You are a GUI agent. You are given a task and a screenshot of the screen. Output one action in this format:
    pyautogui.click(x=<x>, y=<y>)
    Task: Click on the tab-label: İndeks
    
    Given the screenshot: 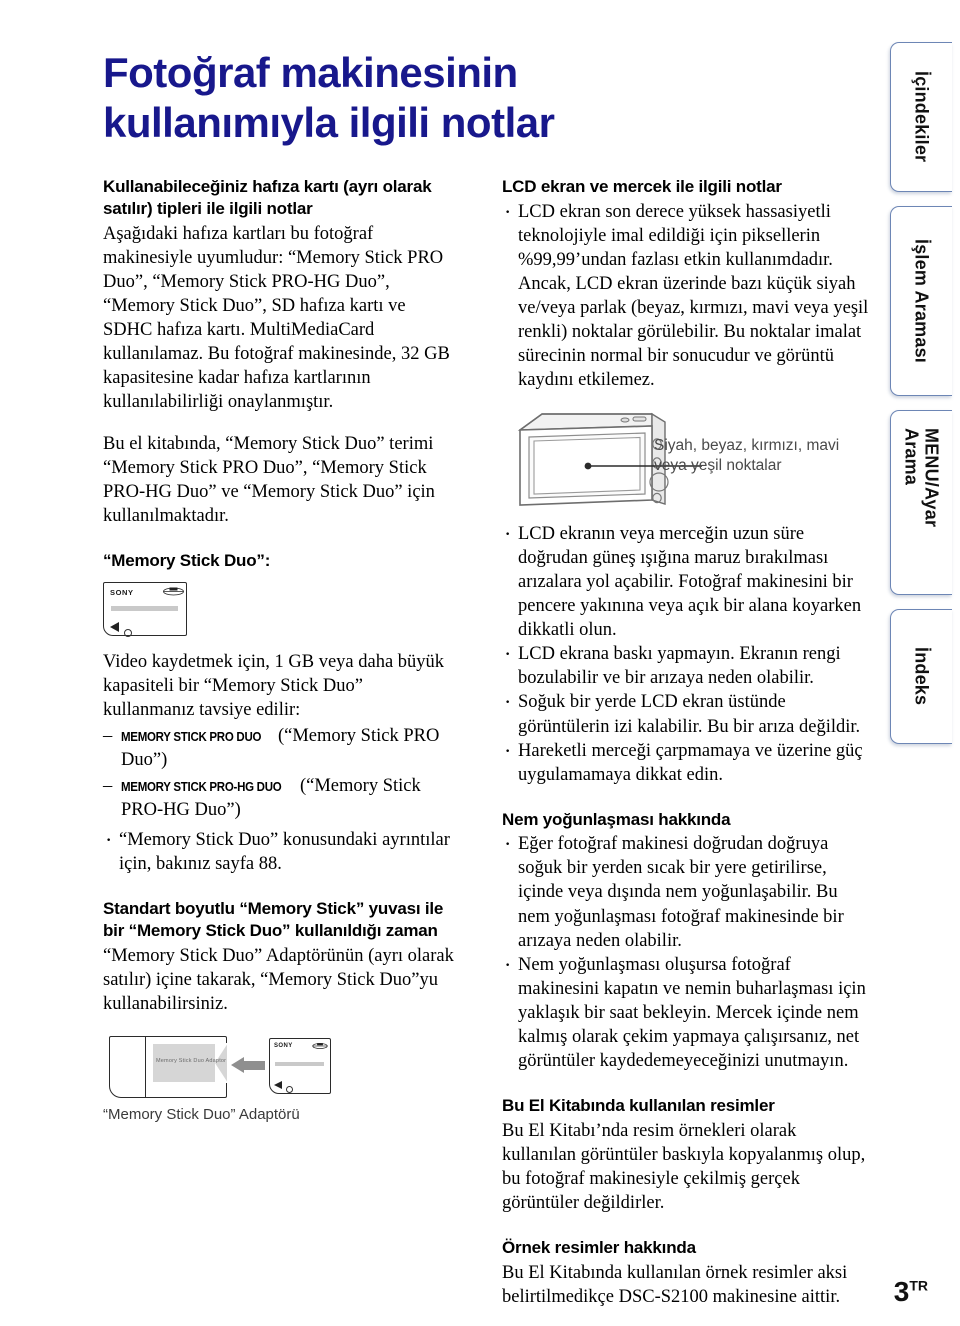 What is the action you would take?
    pyautogui.click(x=921, y=676)
    